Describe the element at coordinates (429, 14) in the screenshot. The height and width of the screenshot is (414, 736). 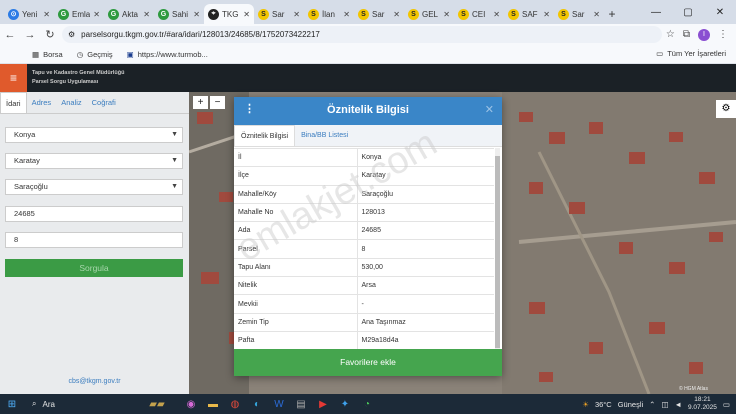
I see `browser-tab: S GEL ✕` at that location.